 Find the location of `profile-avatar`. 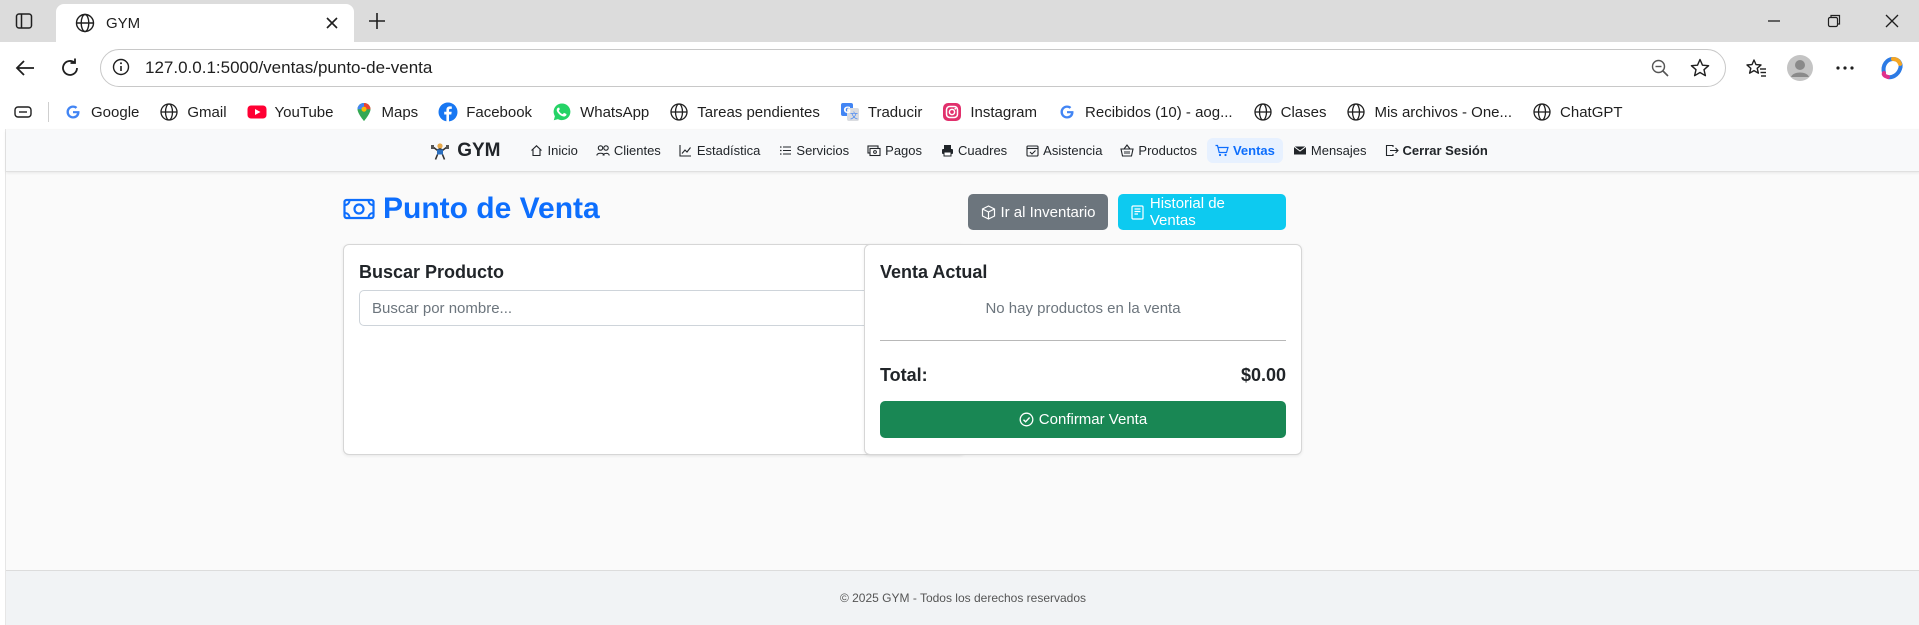

profile-avatar is located at coordinates (1800, 68).